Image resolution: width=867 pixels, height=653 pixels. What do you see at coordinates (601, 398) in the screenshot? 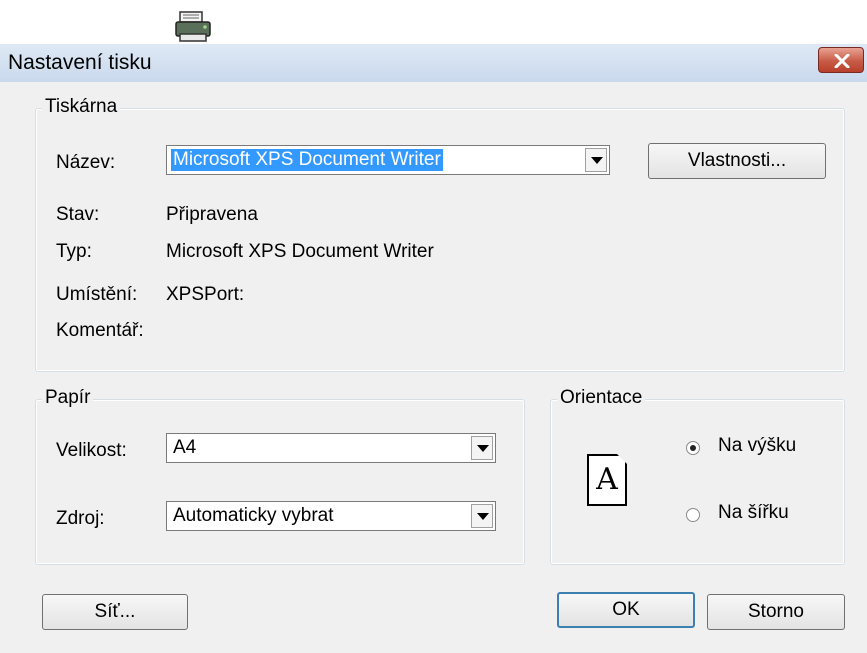
I see `orientation-group-legend: Orientace` at bounding box center [601, 398].